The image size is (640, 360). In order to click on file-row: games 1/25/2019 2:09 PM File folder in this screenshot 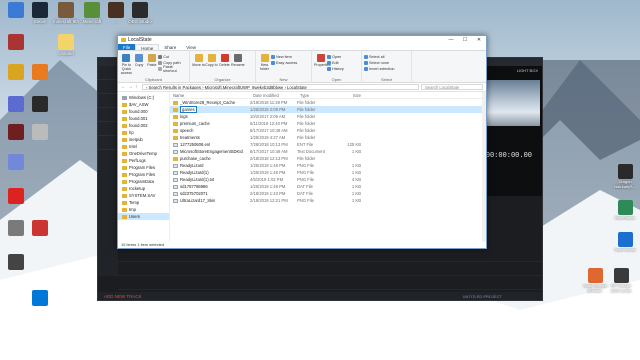, I will do `click(328, 109)`.